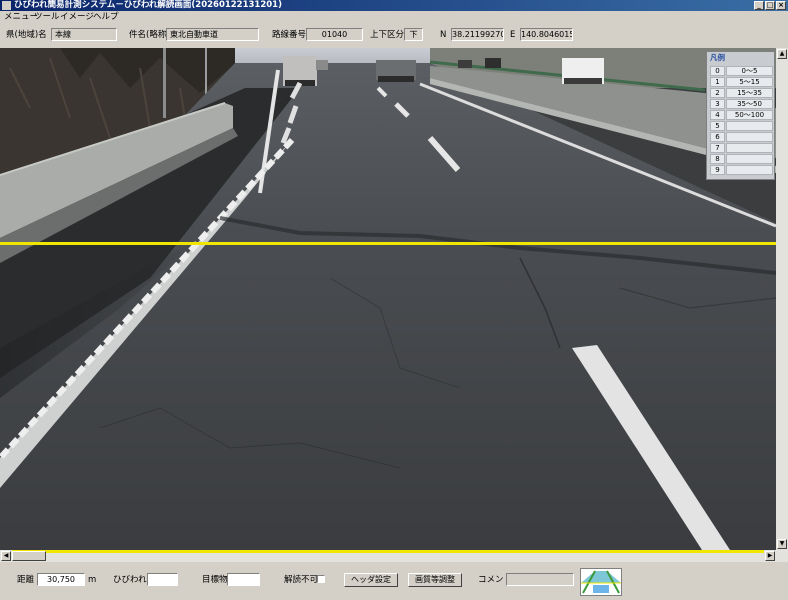 The height and width of the screenshot is (600, 788). I want to click on case-field: 東北自動車道, so click(212, 34).